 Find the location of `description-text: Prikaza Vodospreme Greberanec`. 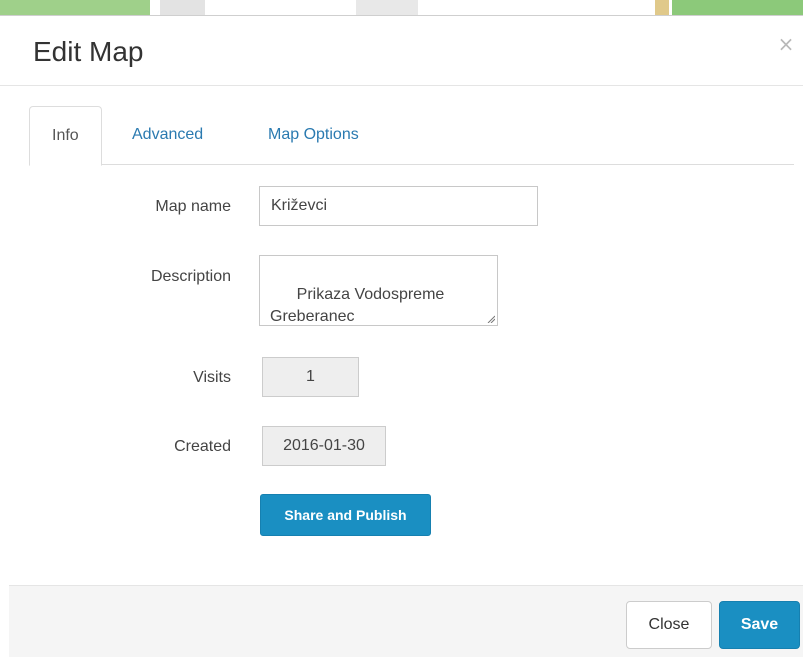

description-text: Prikaza Vodospreme Greberanec is located at coordinates (357, 305).